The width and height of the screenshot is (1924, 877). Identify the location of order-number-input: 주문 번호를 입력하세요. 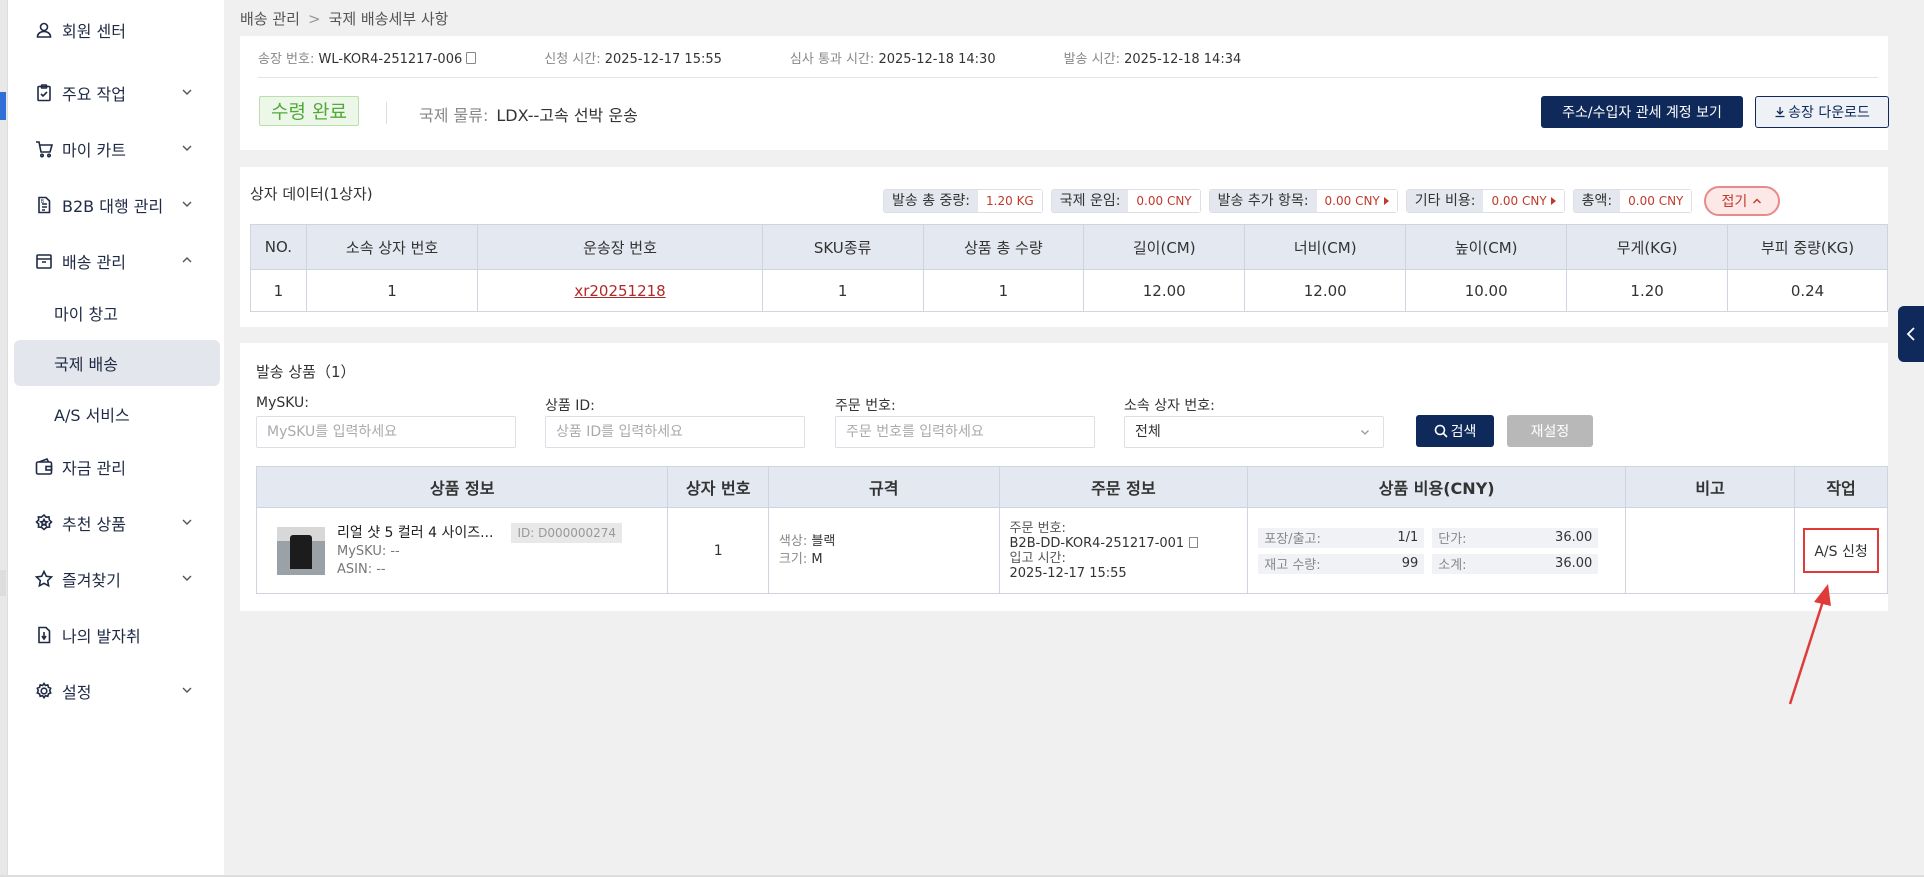
(965, 432).